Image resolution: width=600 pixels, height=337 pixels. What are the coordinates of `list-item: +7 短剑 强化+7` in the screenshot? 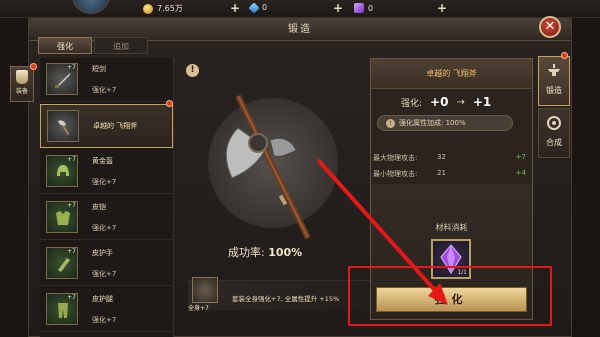 It's located at (106, 80).